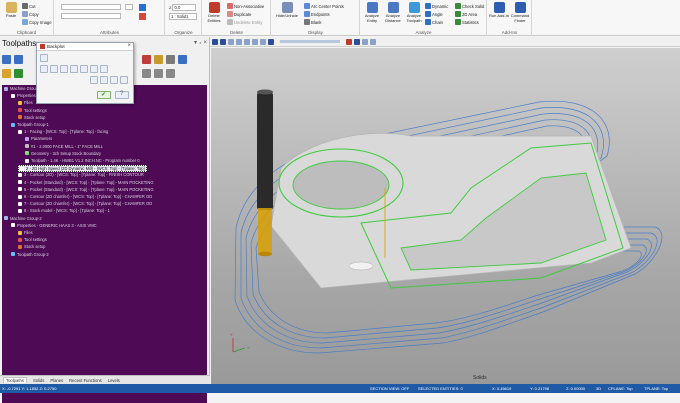  I want to click on check-icon, so click(94, 80).